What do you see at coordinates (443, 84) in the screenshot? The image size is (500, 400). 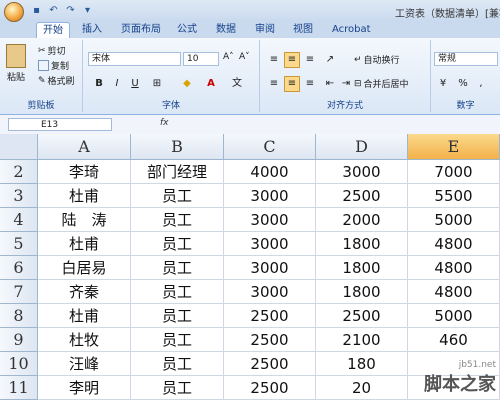 I see `accounting-format-button: ¥` at bounding box center [443, 84].